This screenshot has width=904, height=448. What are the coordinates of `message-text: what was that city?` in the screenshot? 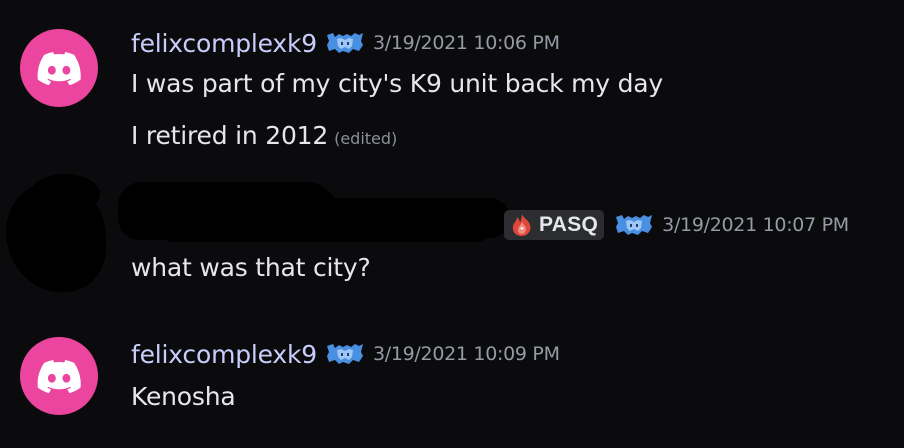 It's located at (251, 267).